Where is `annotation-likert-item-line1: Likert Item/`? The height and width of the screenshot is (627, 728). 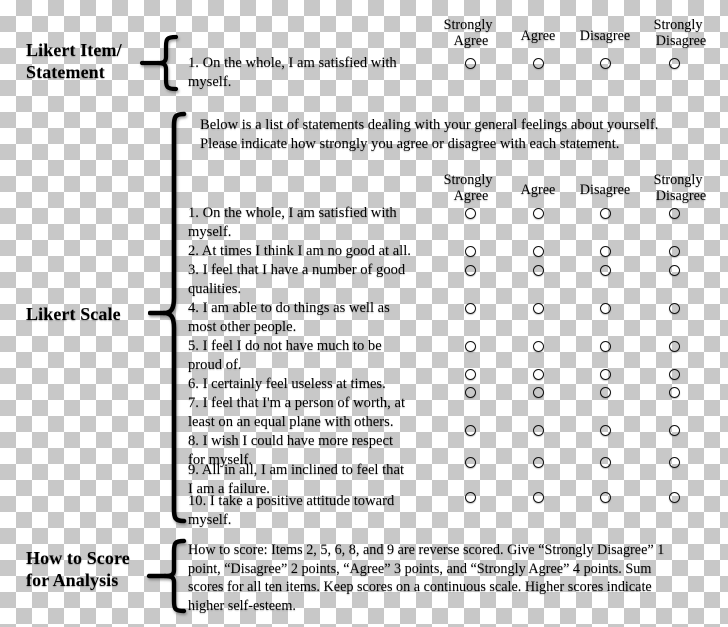 annotation-likert-item-line1: Likert Item/ is located at coordinates (74, 50).